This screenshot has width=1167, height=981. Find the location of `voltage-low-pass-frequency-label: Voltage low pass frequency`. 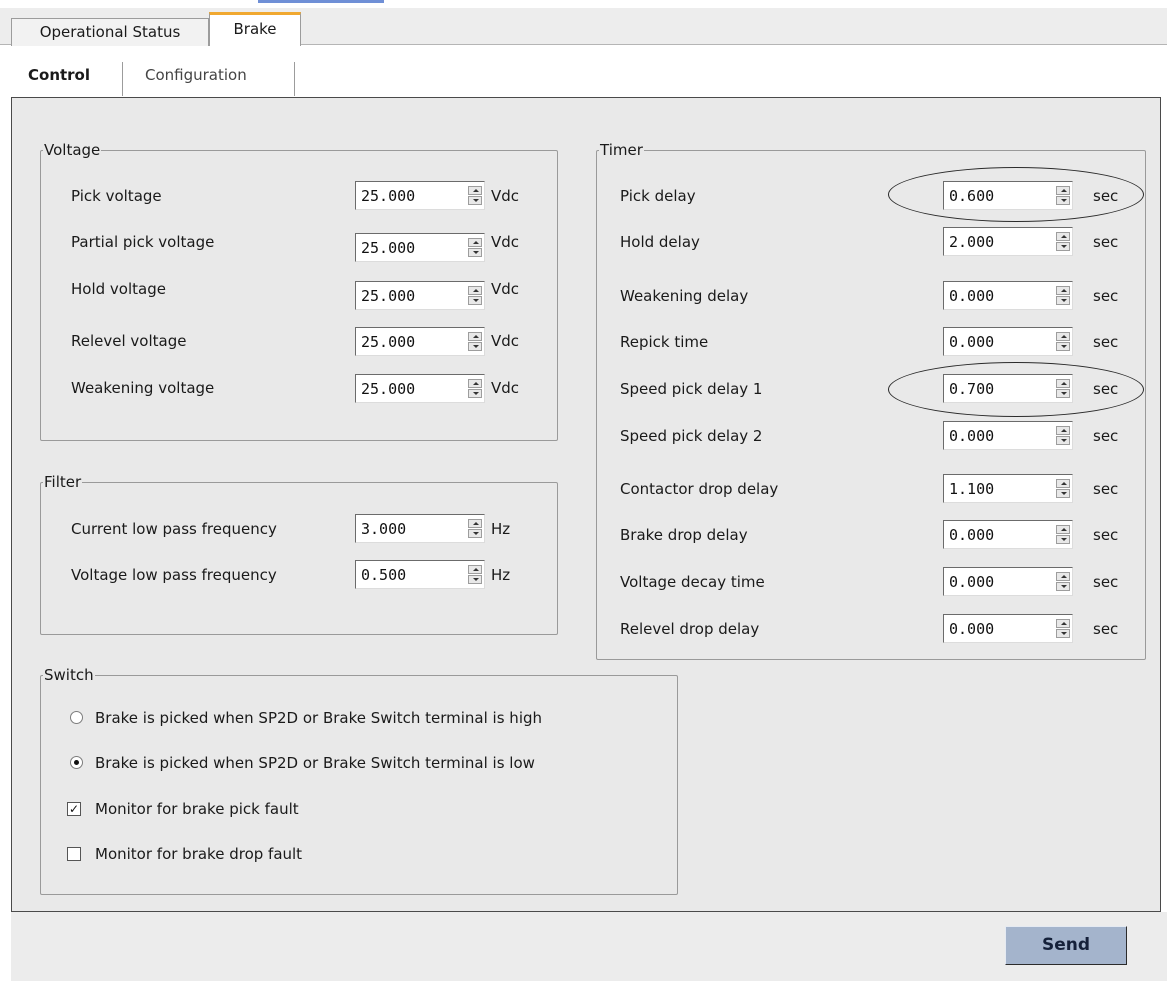

voltage-low-pass-frequency-label: Voltage low pass frequency is located at coordinates (174, 575).